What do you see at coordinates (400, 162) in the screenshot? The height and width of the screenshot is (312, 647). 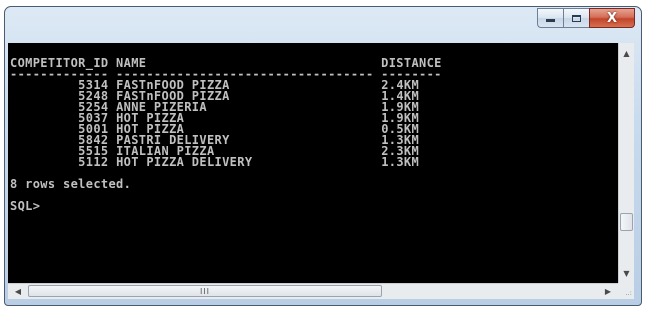 I see `distance-cell: 1.3KM` at bounding box center [400, 162].